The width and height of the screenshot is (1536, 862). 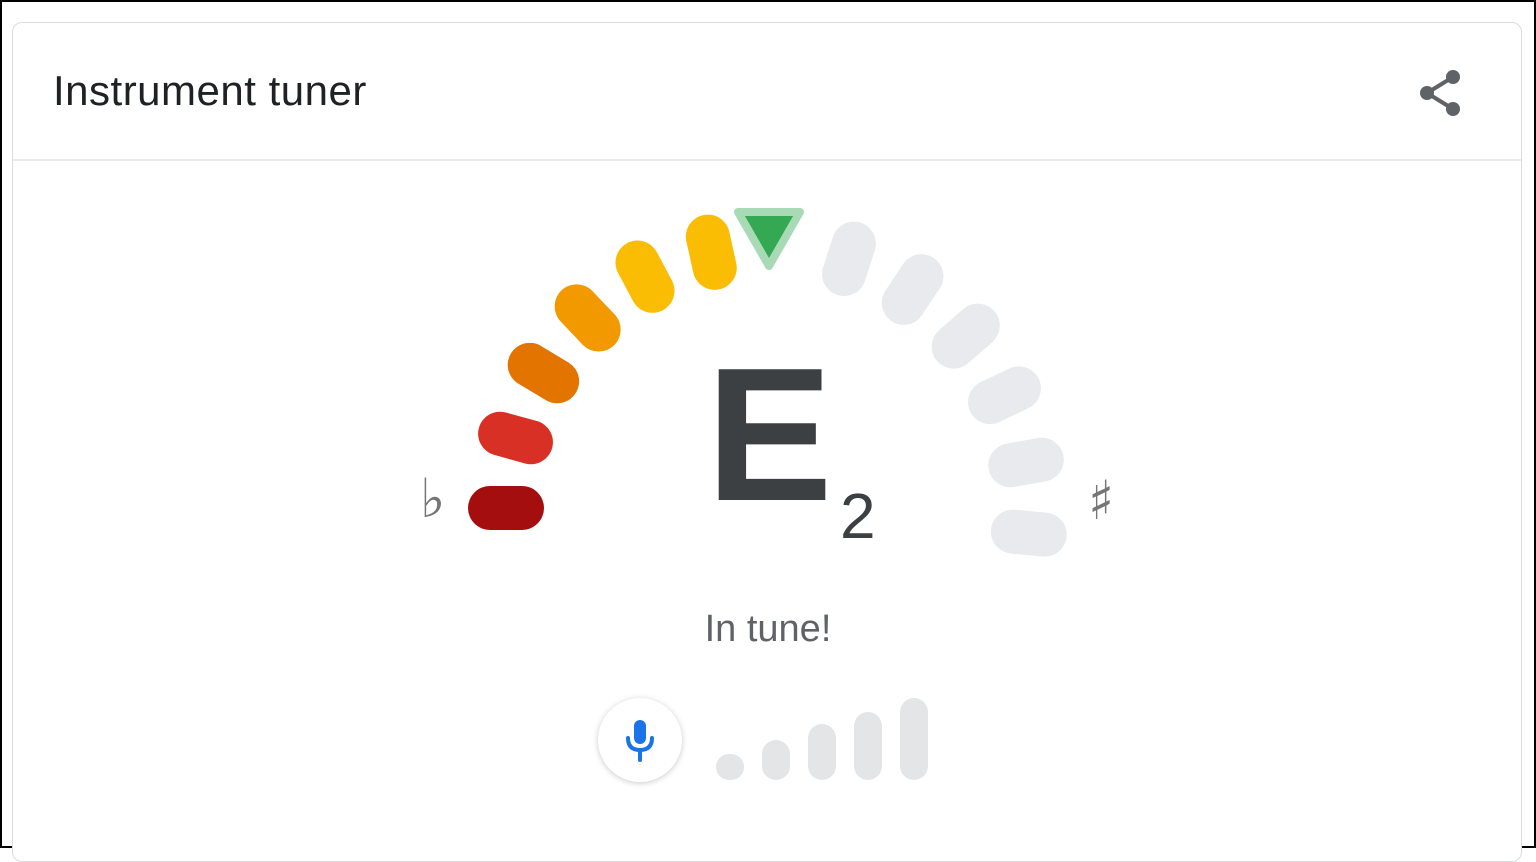 I want to click on note-name: E, so click(x=769, y=435).